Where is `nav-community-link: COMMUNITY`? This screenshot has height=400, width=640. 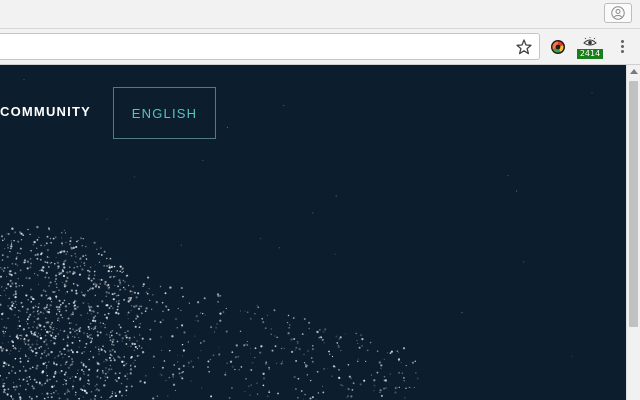
nav-community-link: COMMUNITY is located at coordinates (45, 111).